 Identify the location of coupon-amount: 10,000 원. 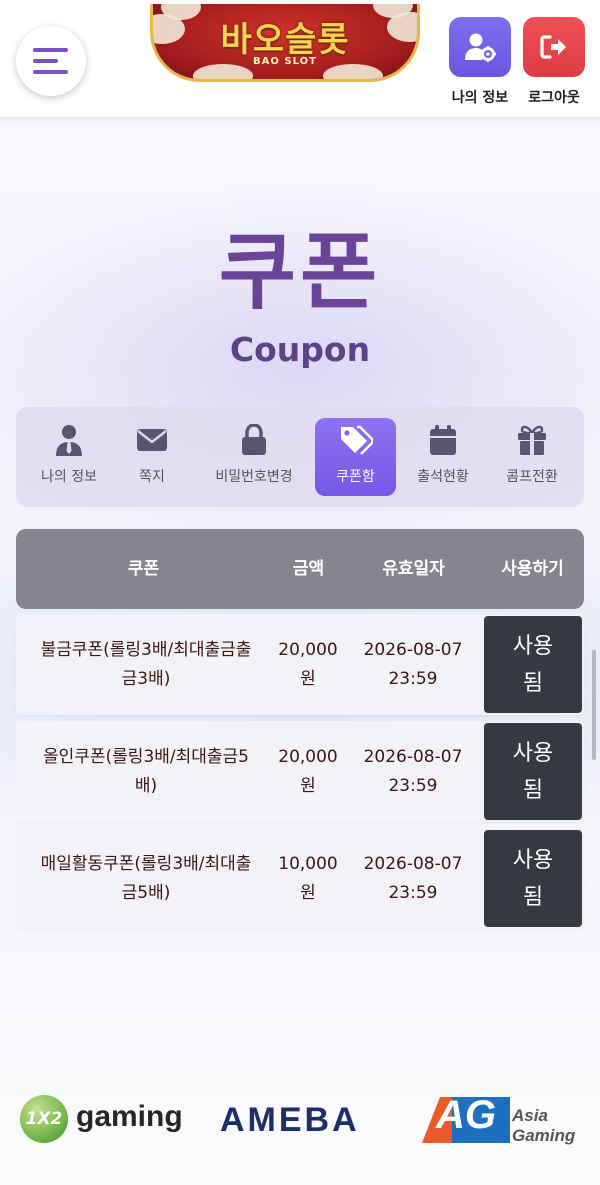
(308, 878).